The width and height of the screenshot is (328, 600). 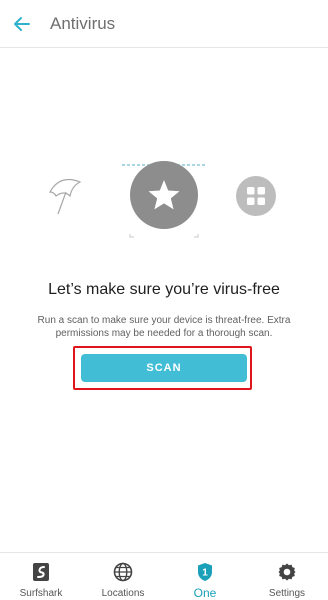 What do you see at coordinates (256, 196) in the screenshot?
I see `apps-grid-icon` at bounding box center [256, 196].